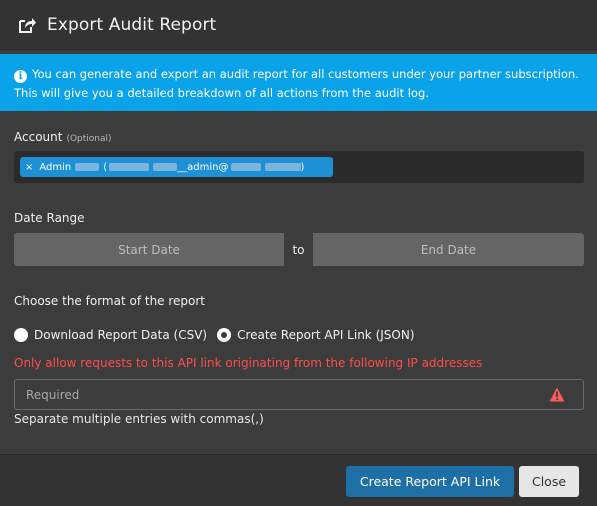 This screenshot has width=597, height=506. I want to click on dialog-header: Export Audit Report, so click(298, 25).